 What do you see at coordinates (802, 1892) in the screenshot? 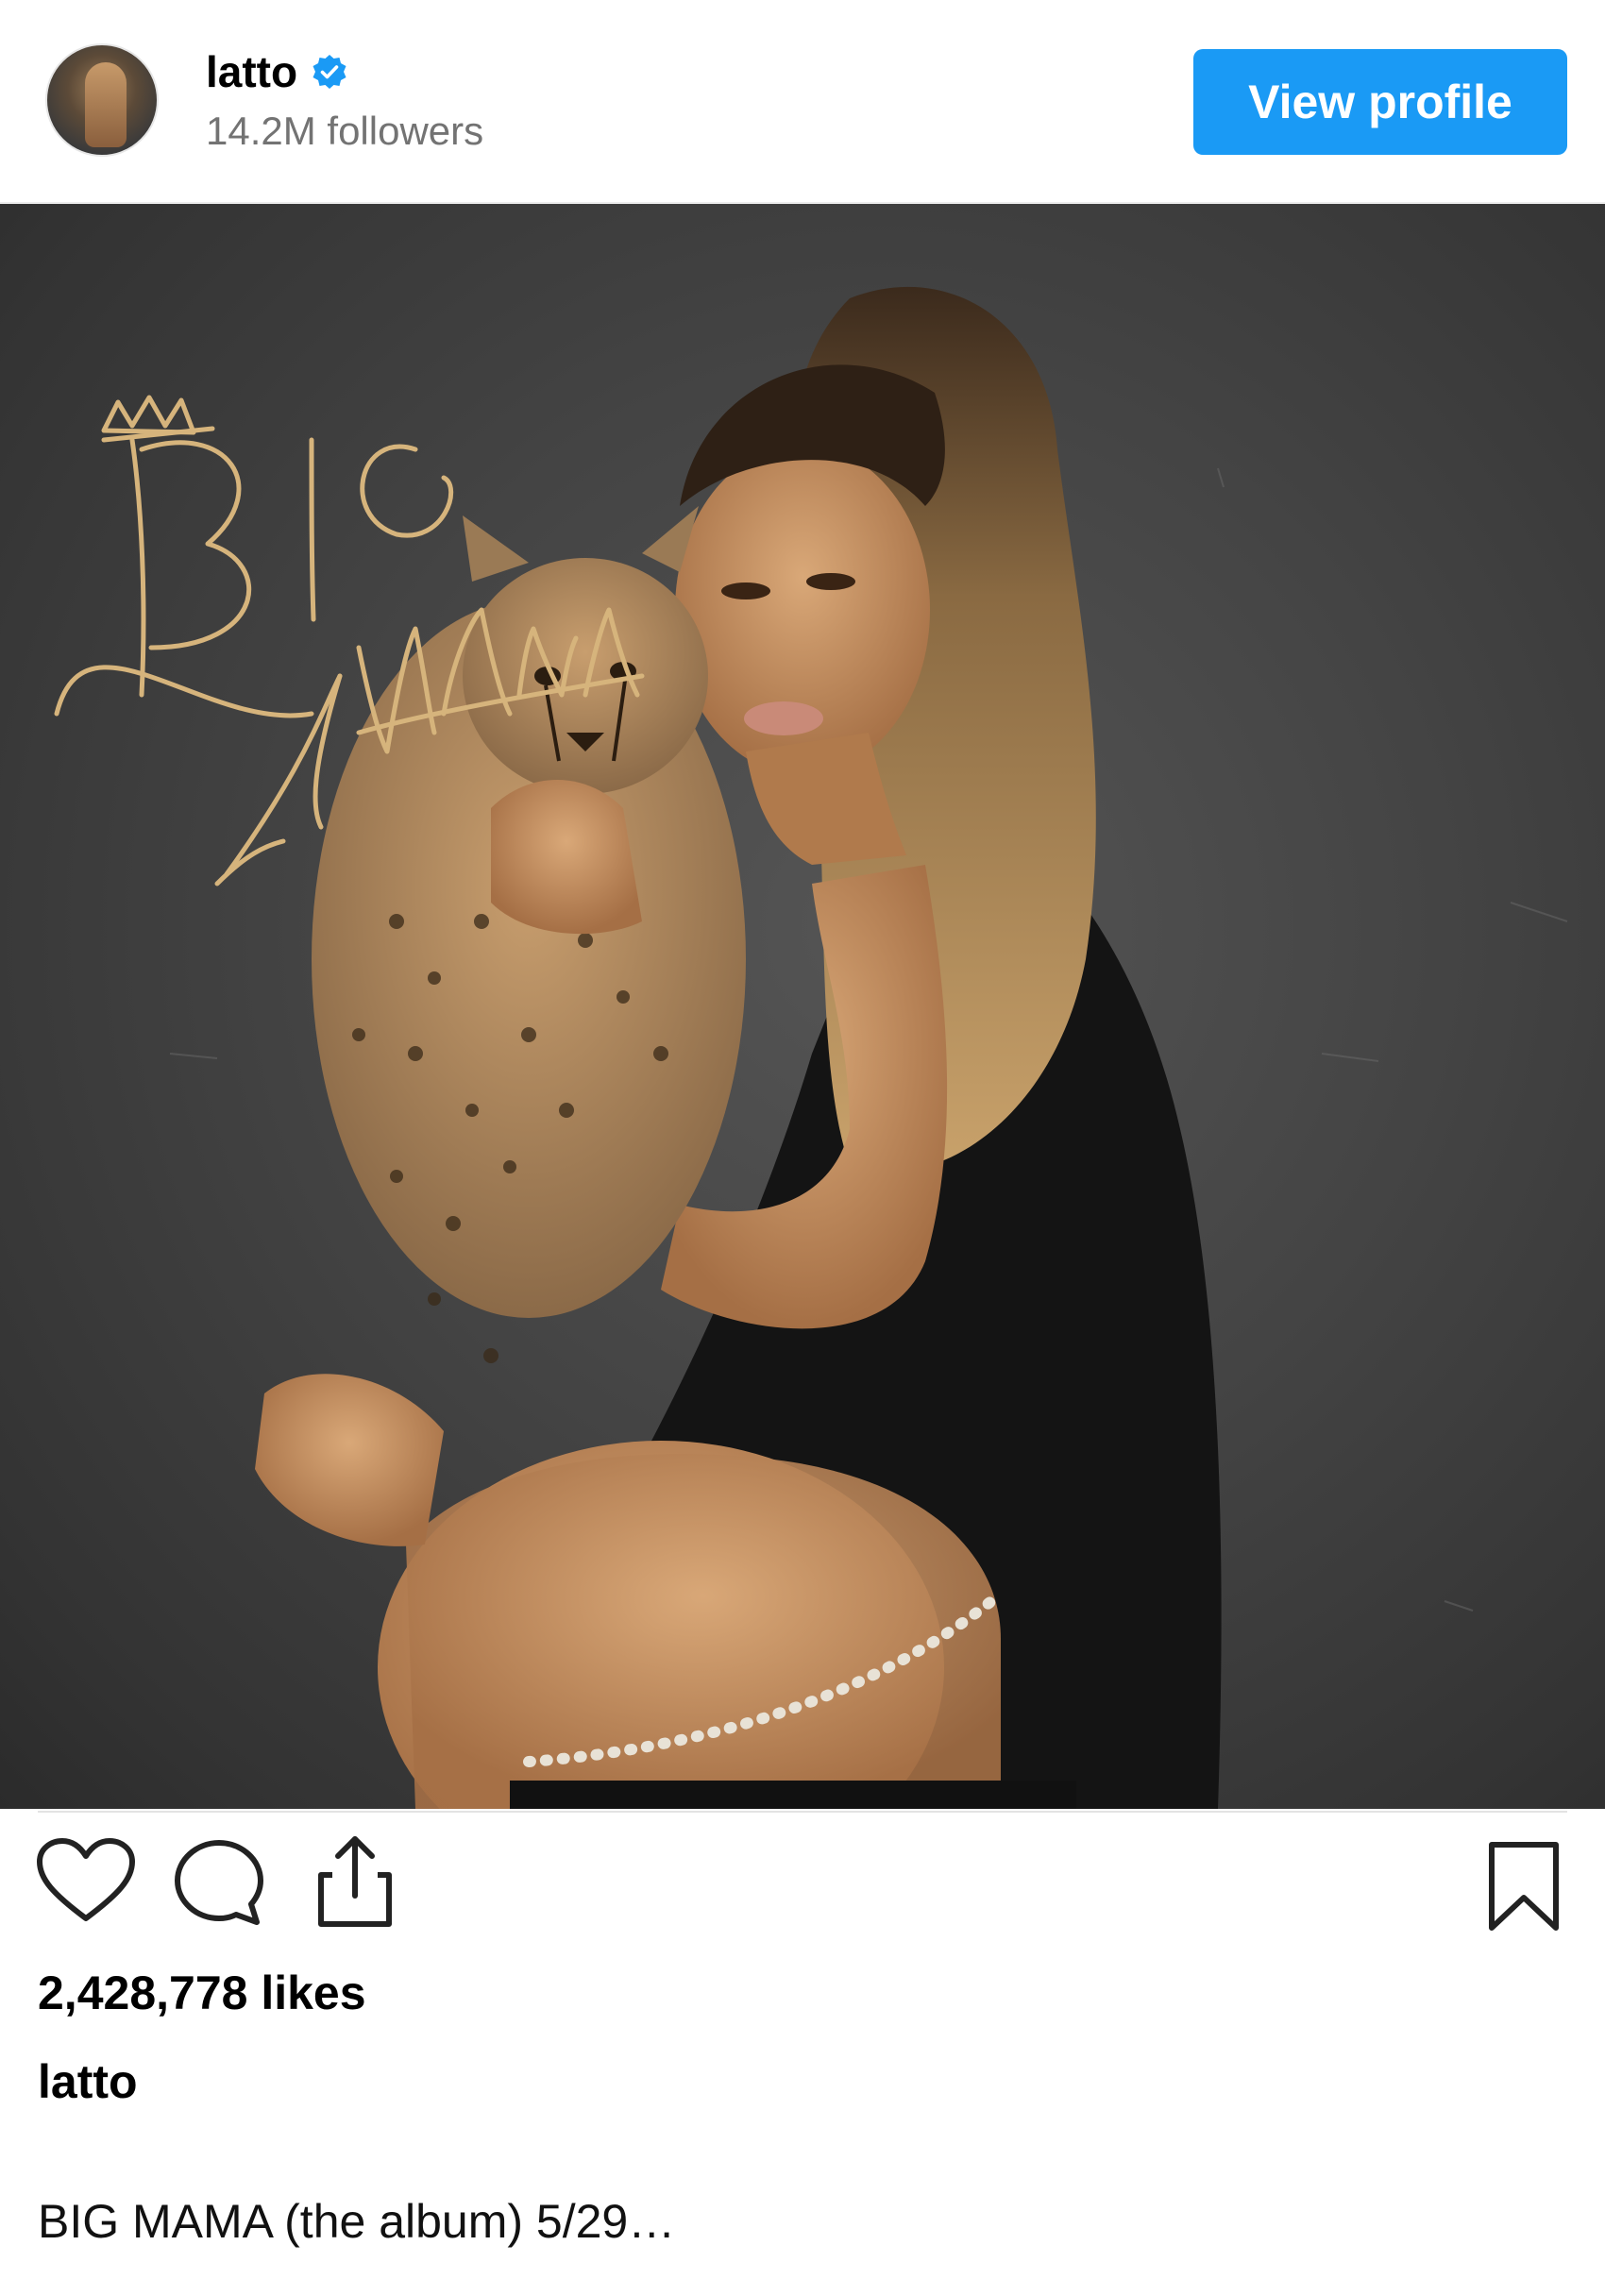
I see `action-bar` at bounding box center [802, 1892].